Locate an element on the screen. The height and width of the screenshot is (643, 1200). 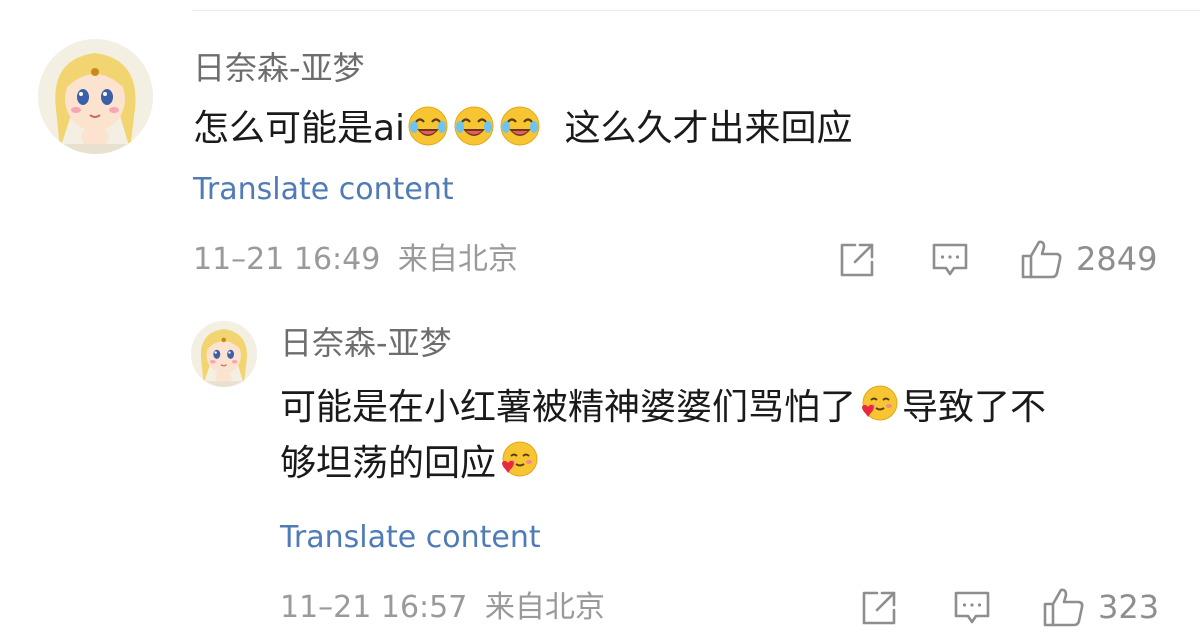
reply-text-line2: 够坦荡的回应 is located at coordinates (411, 464).